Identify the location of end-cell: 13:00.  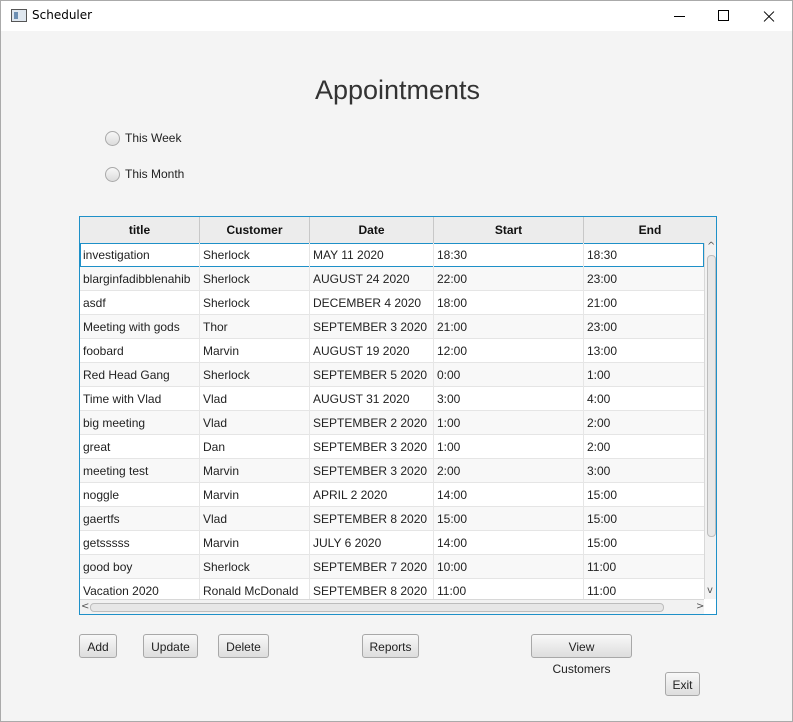
(602, 351).